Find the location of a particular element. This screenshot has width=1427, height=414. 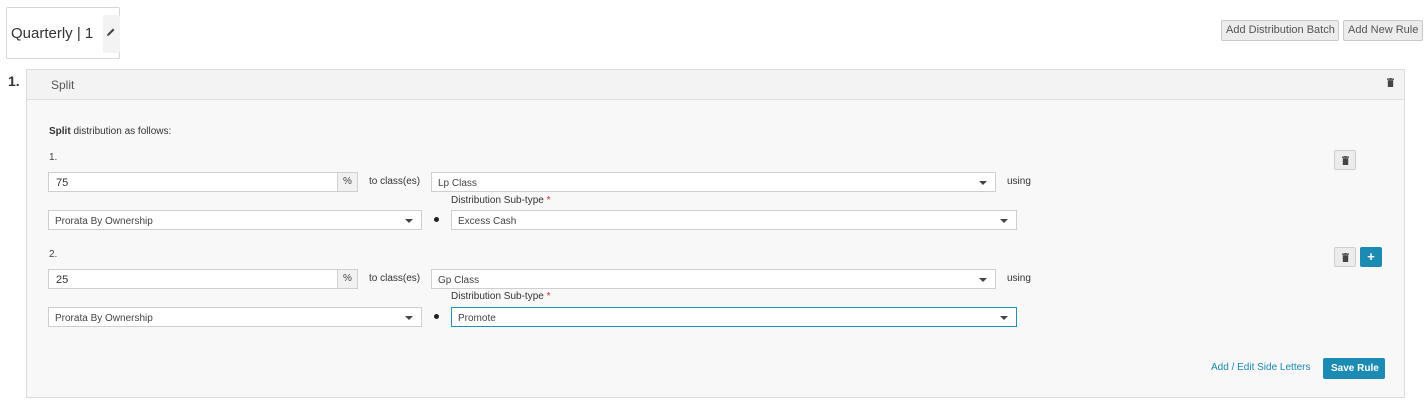

class-select-value: Lp Class is located at coordinates (457, 183).